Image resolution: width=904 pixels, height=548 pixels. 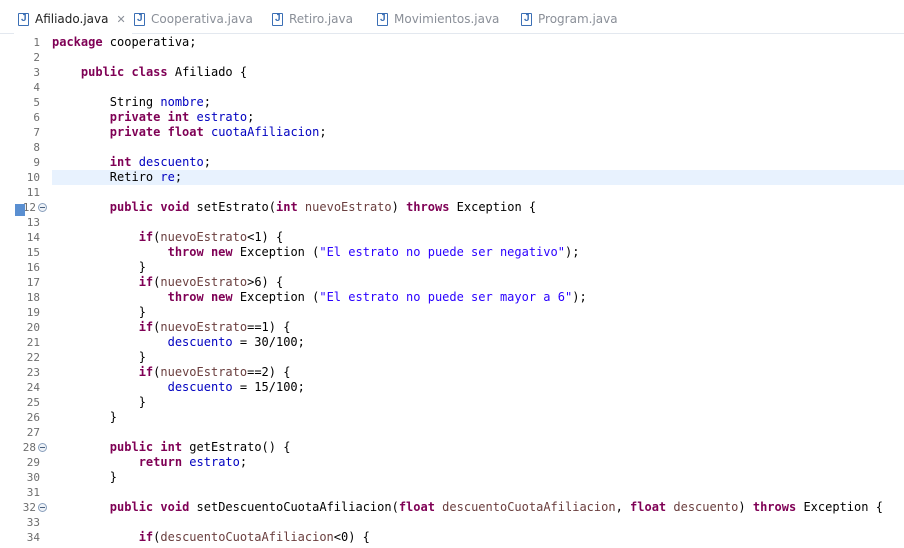 I want to click on line-number: 8, so click(x=36, y=147).